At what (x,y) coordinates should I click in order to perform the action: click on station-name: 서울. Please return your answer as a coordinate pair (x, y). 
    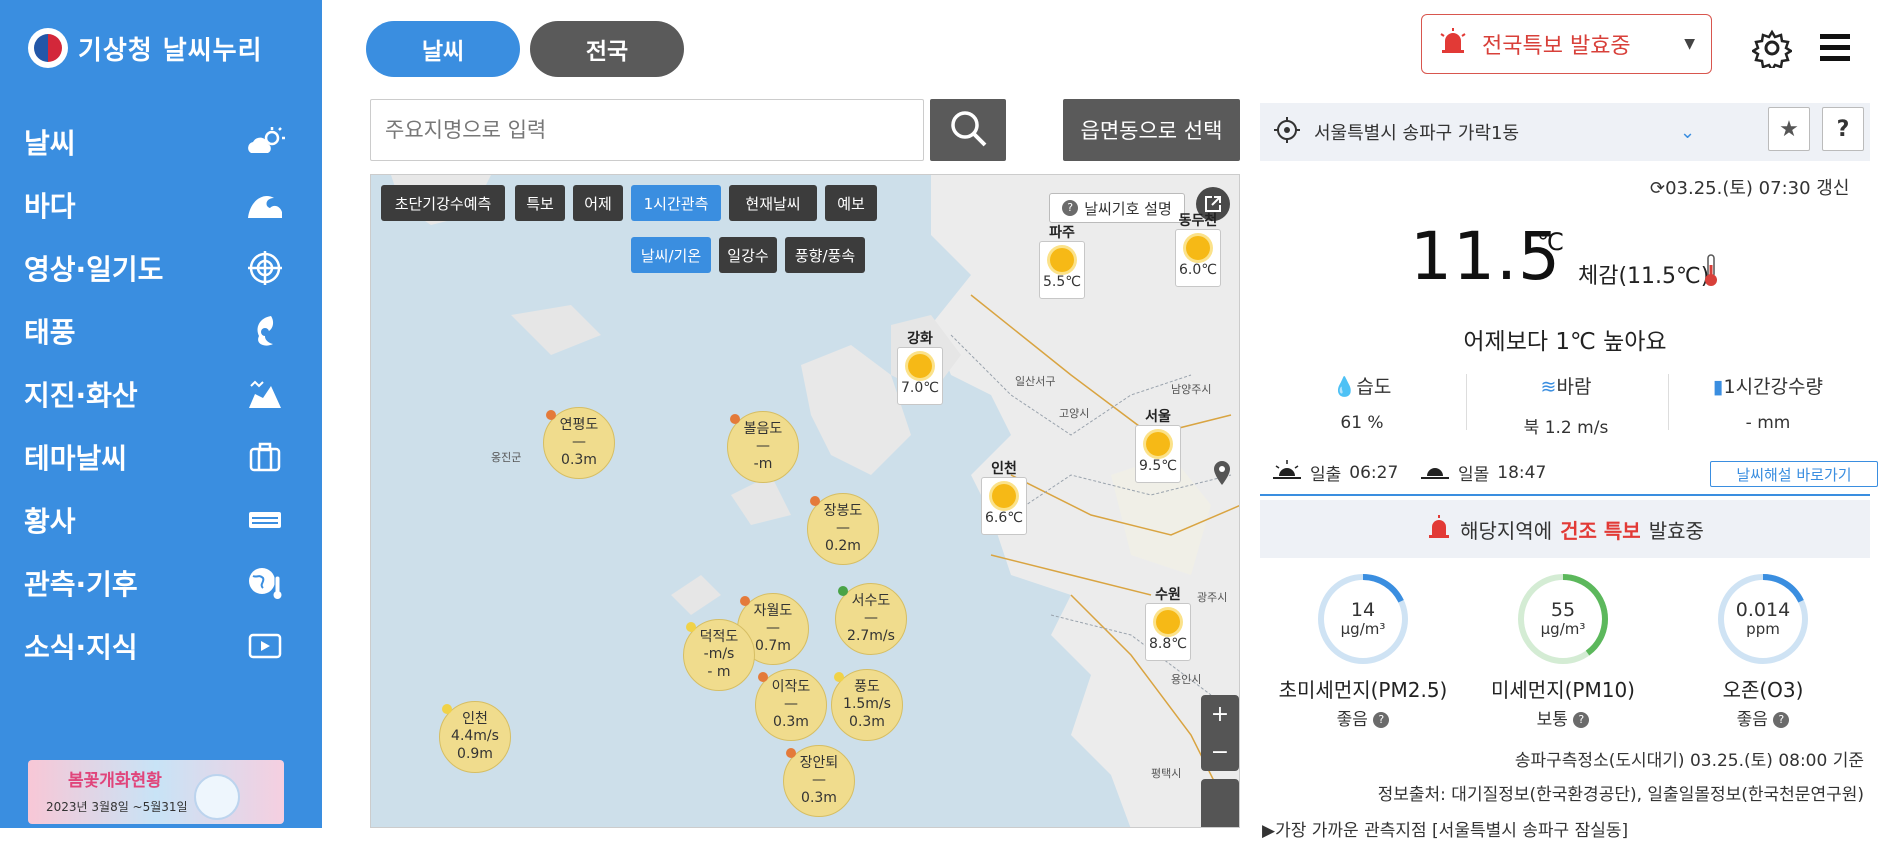
    Looking at the image, I should click on (1158, 417).